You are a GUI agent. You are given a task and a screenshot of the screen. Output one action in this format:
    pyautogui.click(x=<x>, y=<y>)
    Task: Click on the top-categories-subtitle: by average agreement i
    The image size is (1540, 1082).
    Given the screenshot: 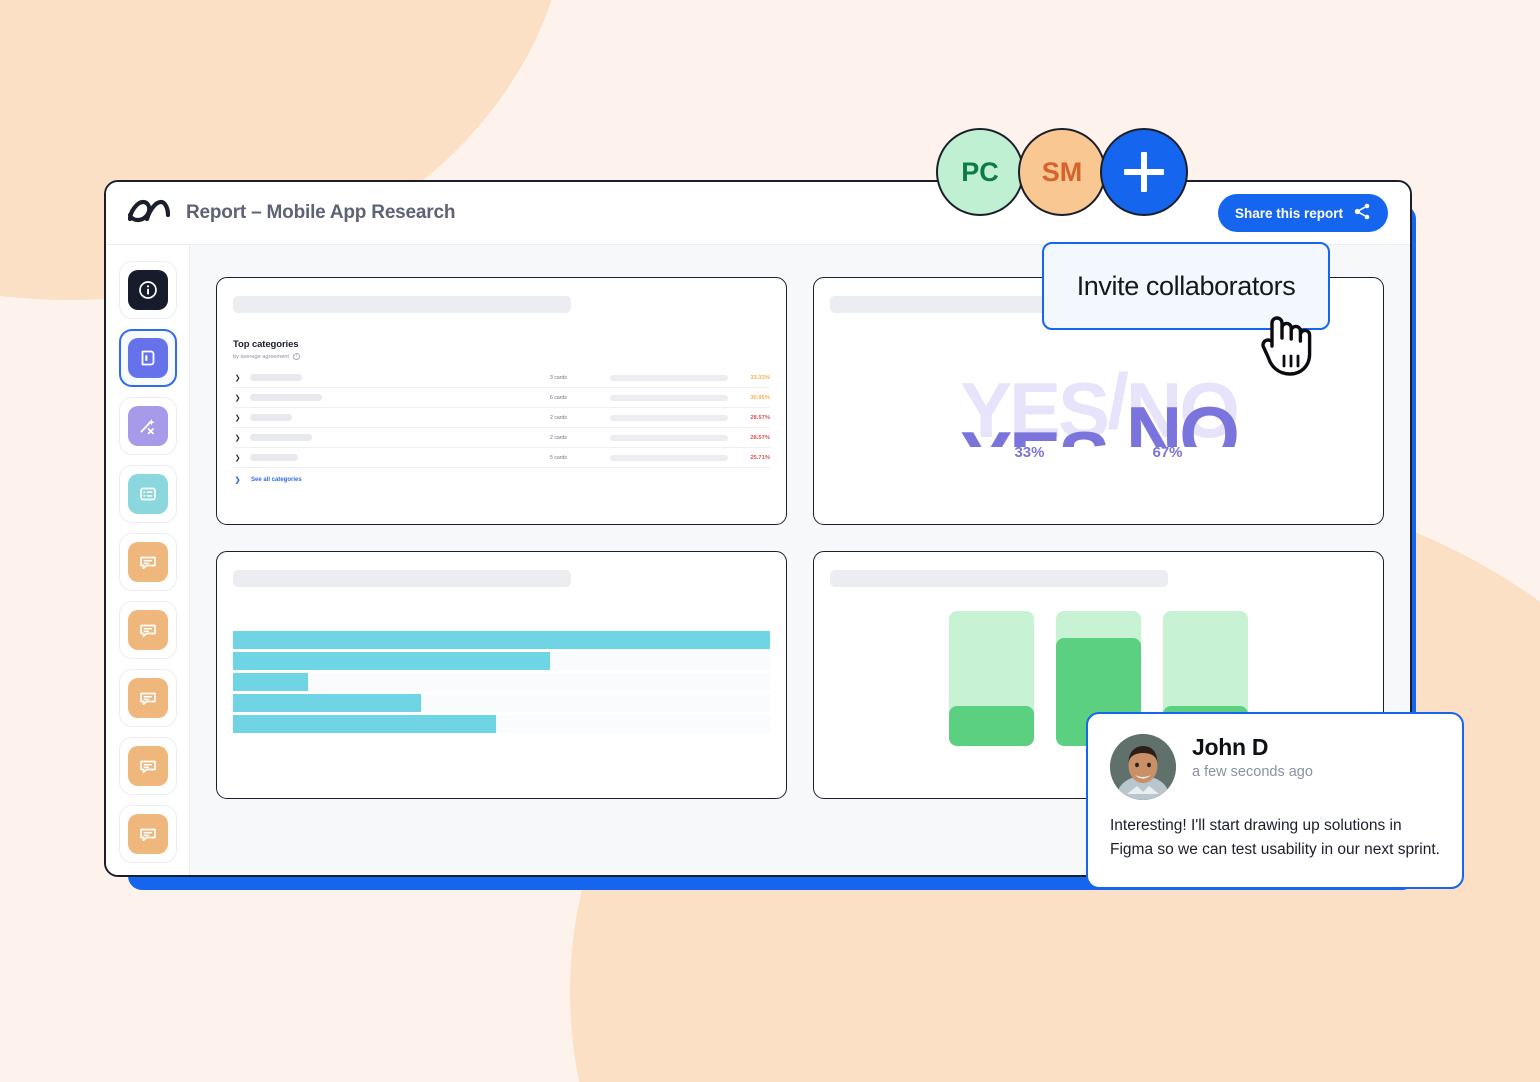 What is the action you would take?
    pyautogui.click(x=501, y=356)
    